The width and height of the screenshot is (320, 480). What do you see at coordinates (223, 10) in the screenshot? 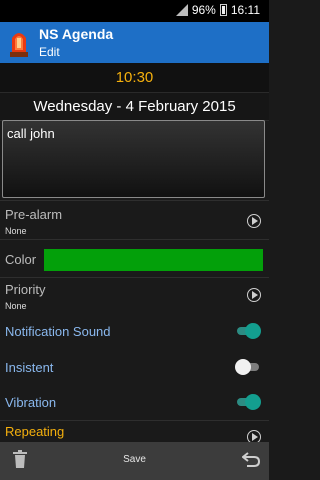
I see `battery-icon` at bounding box center [223, 10].